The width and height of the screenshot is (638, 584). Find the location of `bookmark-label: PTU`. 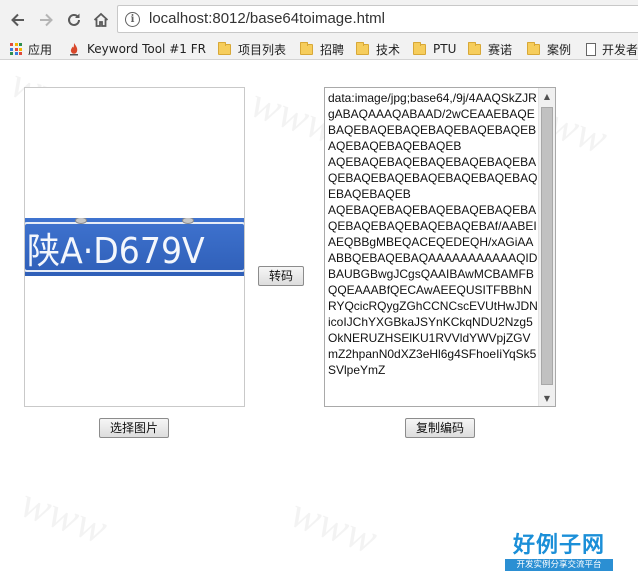

bookmark-label: PTU is located at coordinates (445, 49).